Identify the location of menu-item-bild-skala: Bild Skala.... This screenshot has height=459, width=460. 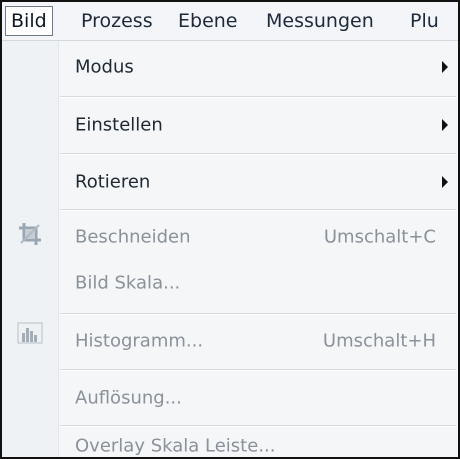
(258, 283).